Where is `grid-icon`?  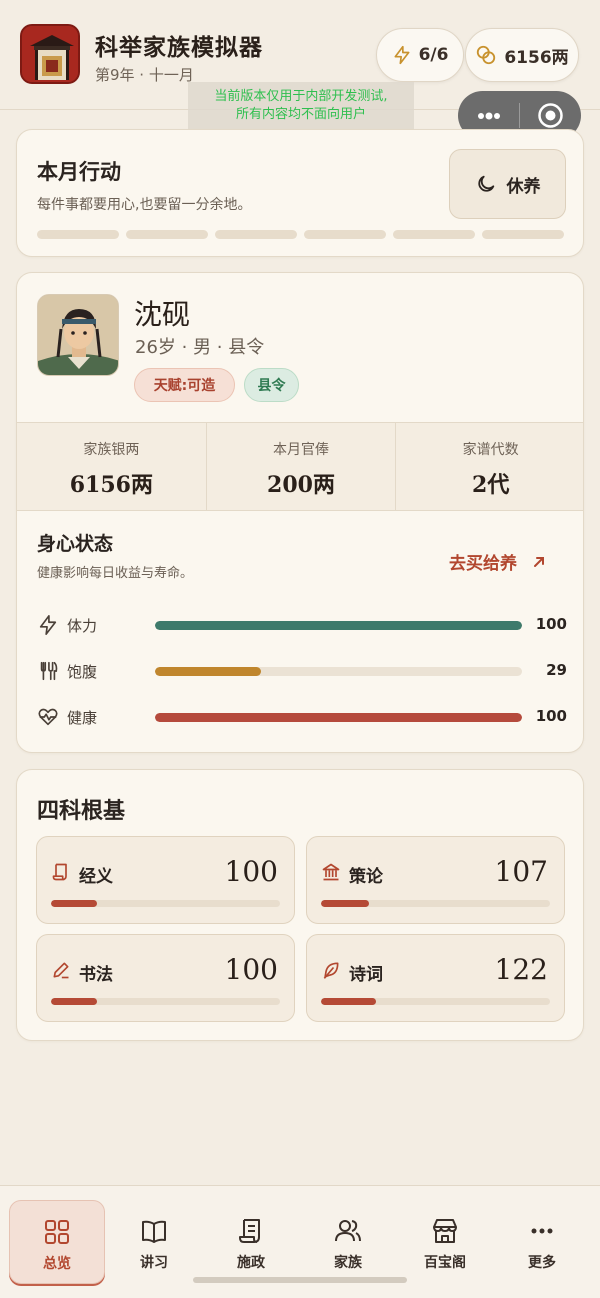
grid-icon is located at coordinates (57, 1232).